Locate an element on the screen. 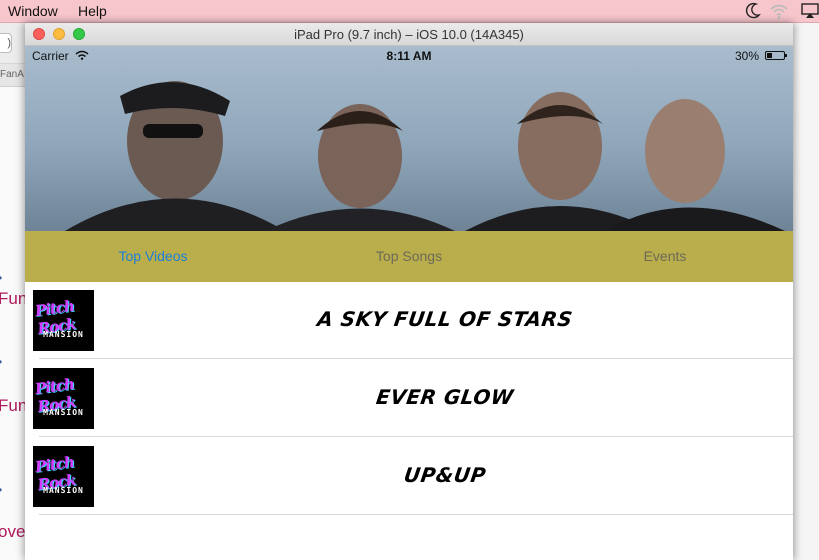 The width and height of the screenshot is (819, 560). wifi-icon is located at coordinates (779, 11).